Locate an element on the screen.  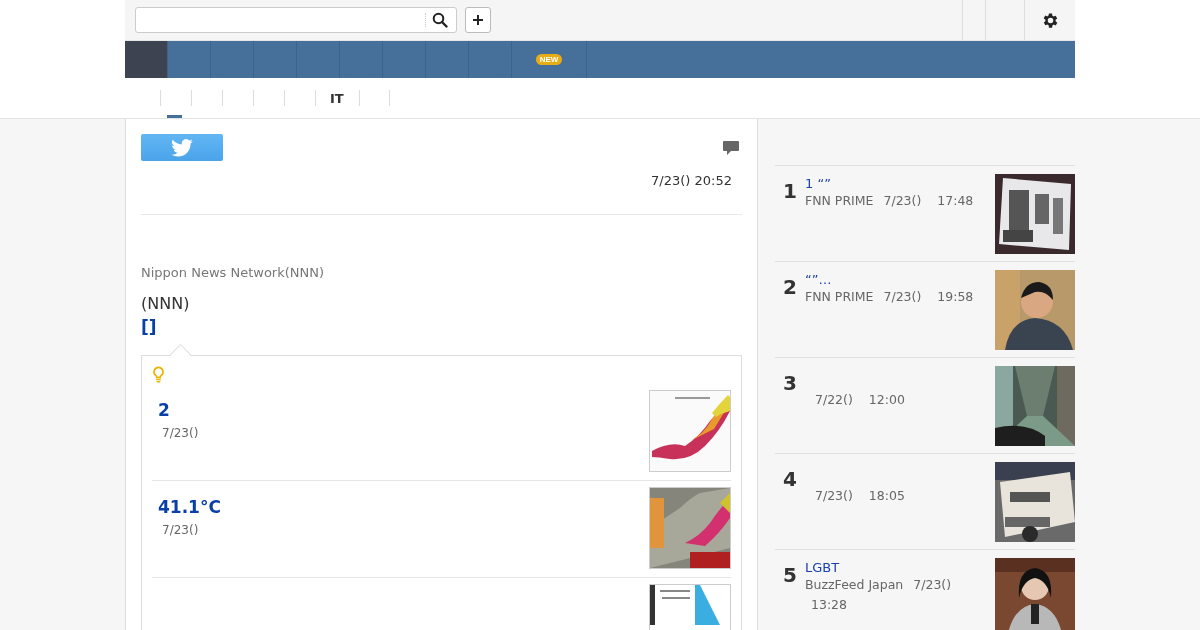
plus-icon is located at coordinates (478, 20).